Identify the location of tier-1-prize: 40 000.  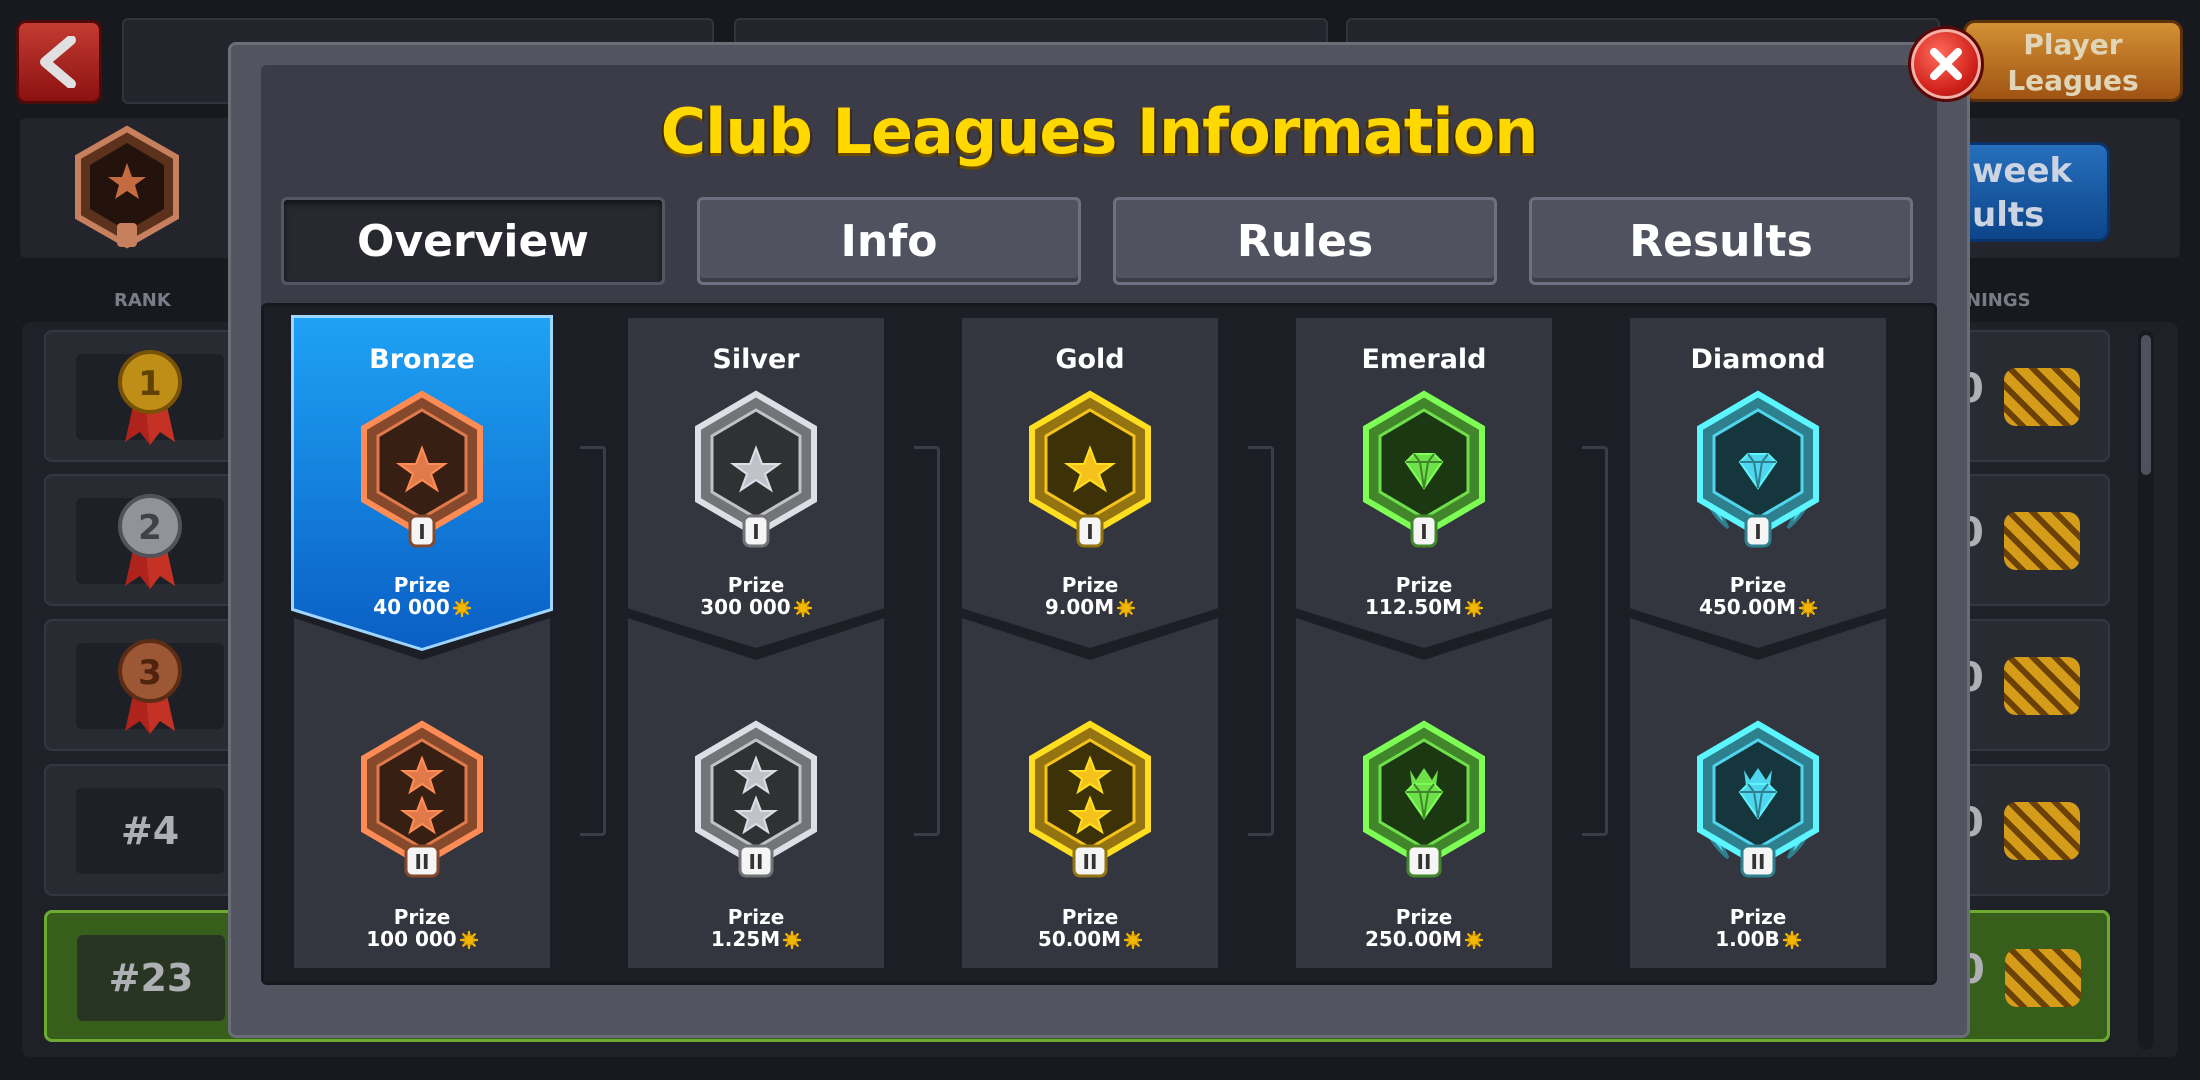
(422, 607).